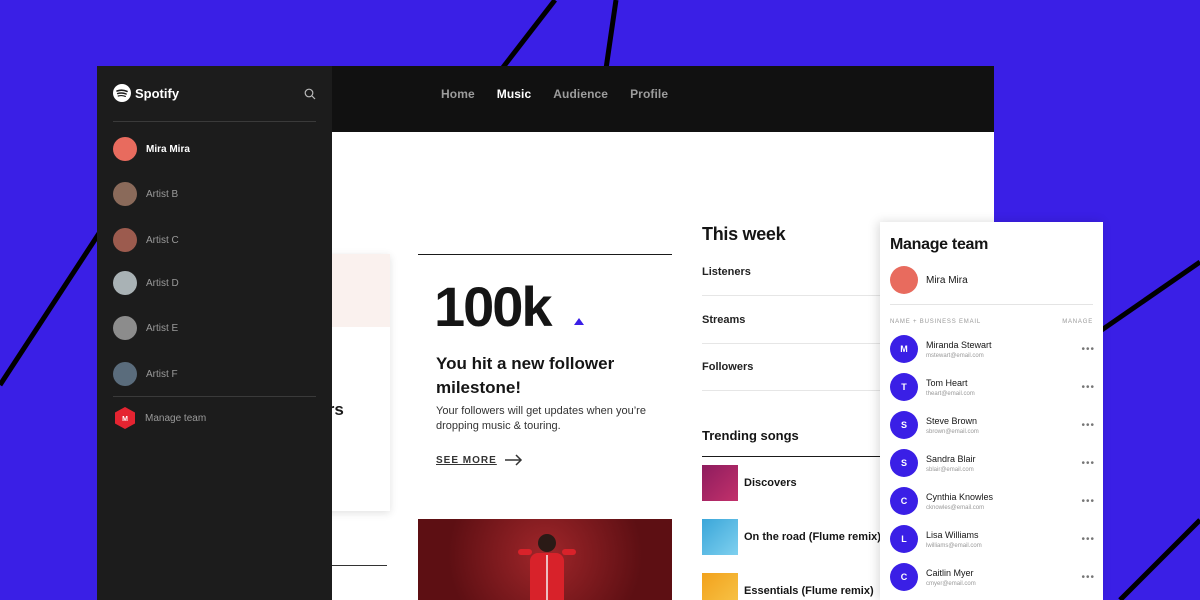  I want to click on member-email: sbrown@email.com, so click(952, 431).